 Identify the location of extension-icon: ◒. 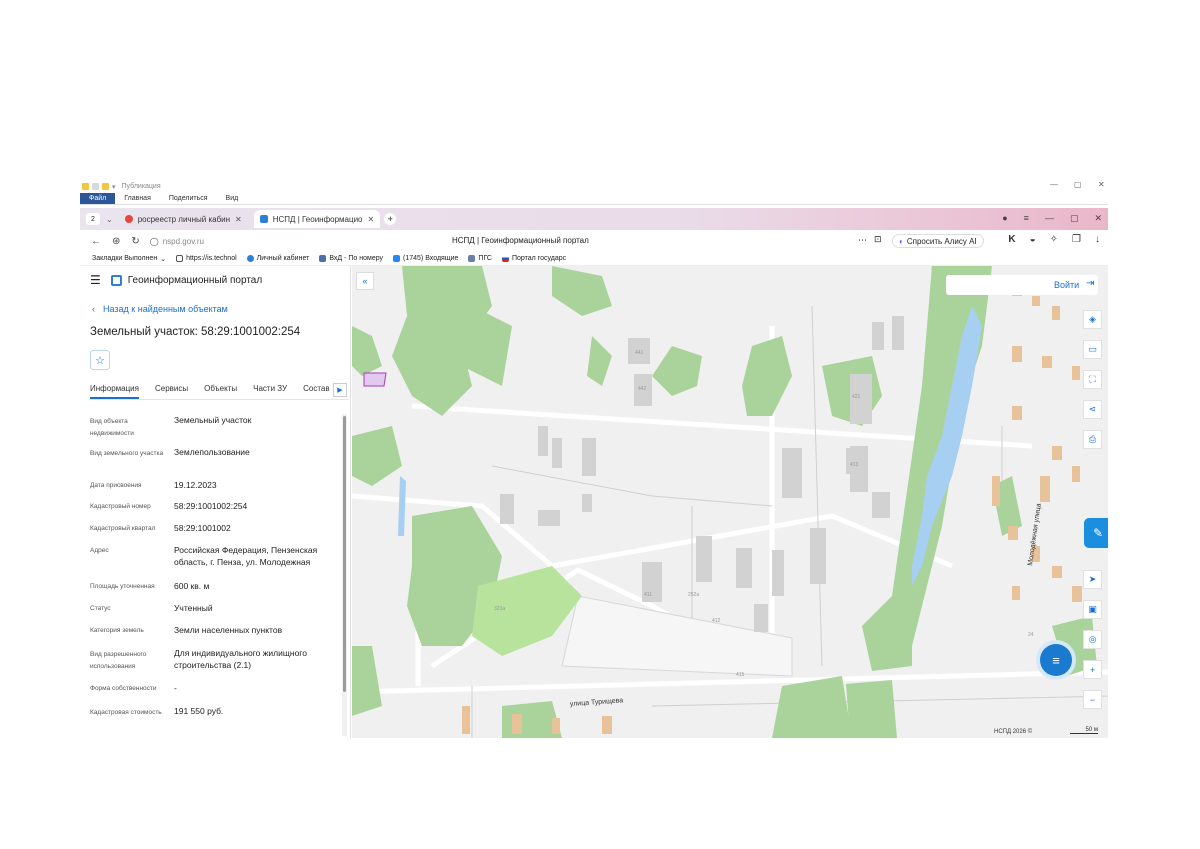
(1033, 239).